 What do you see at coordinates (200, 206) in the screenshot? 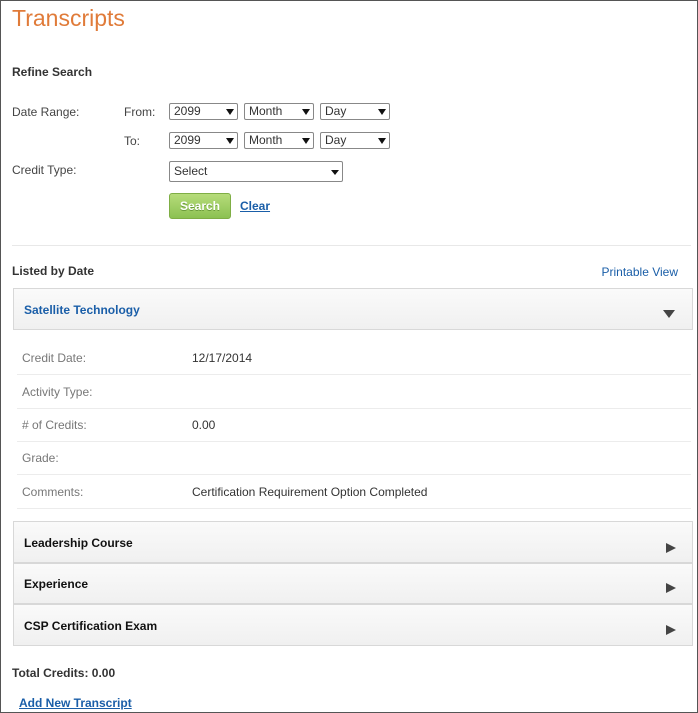
I see `search-button: Search` at bounding box center [200, 206].